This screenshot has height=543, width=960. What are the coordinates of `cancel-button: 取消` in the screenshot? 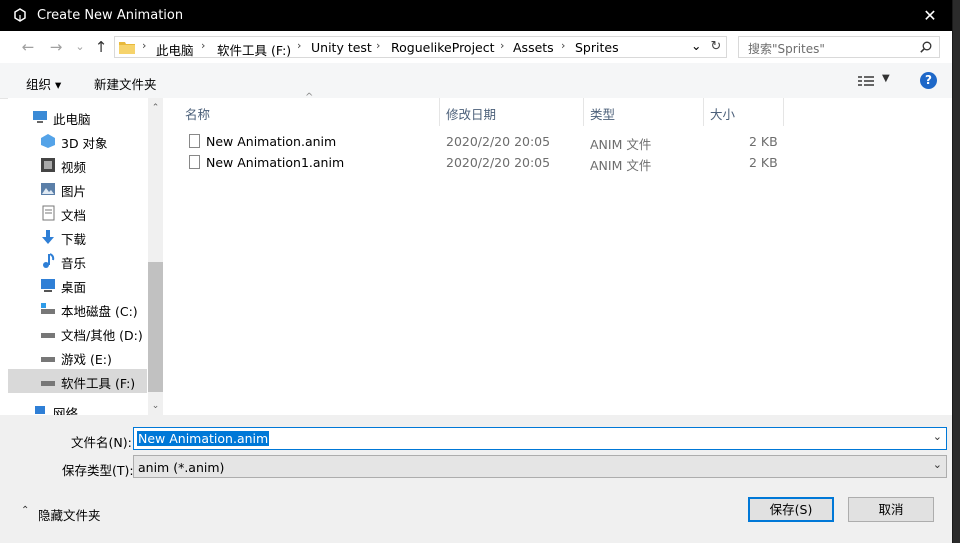 It's located at (891, 509).